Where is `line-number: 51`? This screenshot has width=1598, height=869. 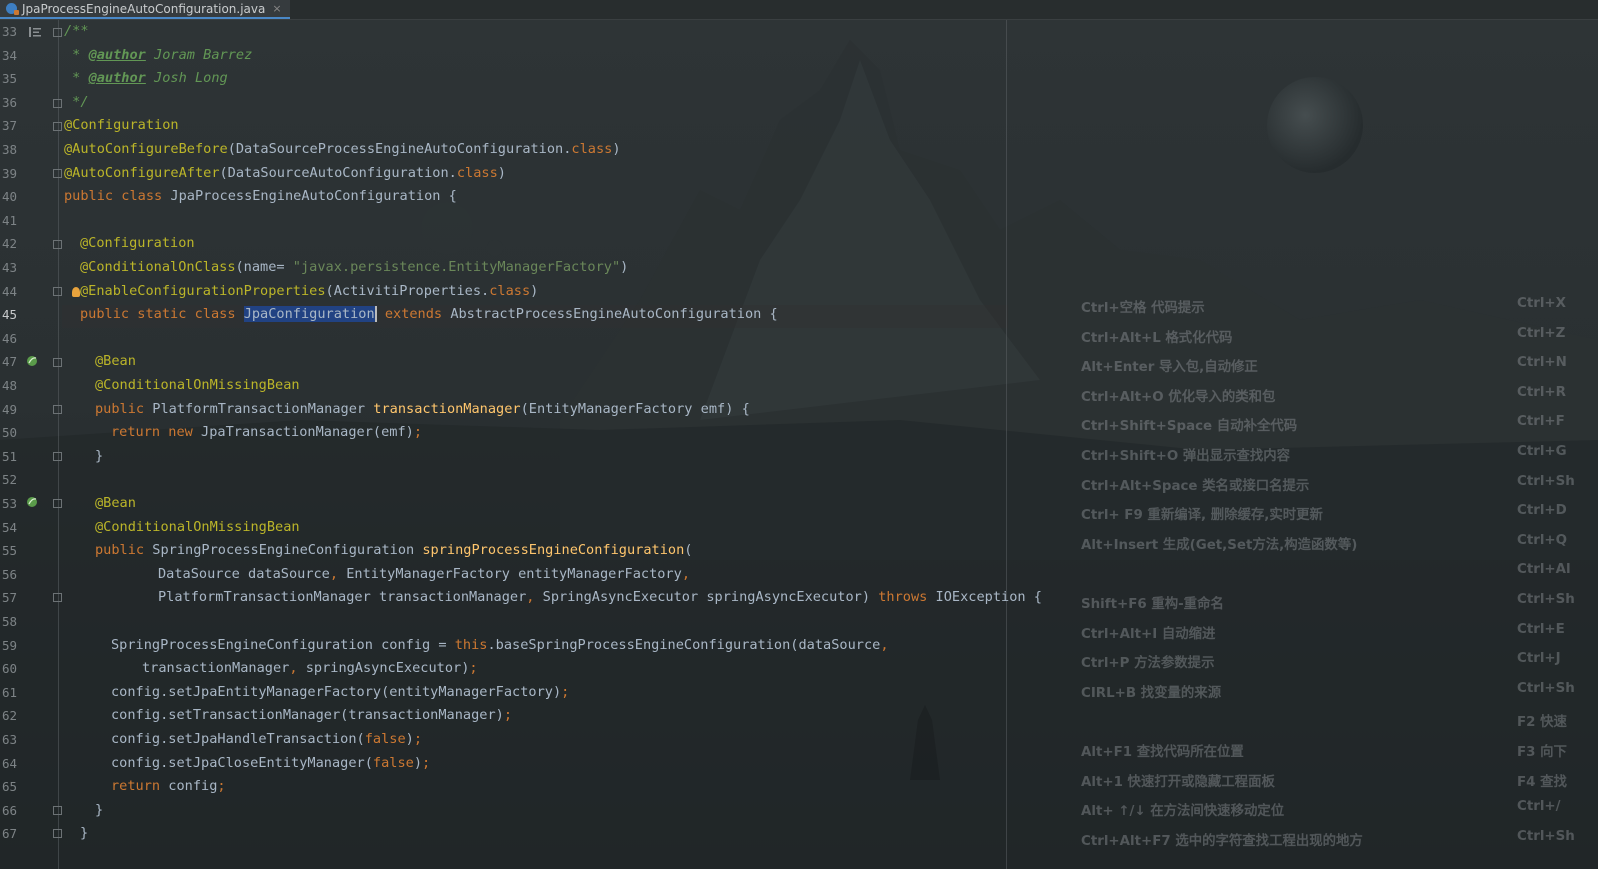 line-number: 51 is located at coordinates (11, 457).